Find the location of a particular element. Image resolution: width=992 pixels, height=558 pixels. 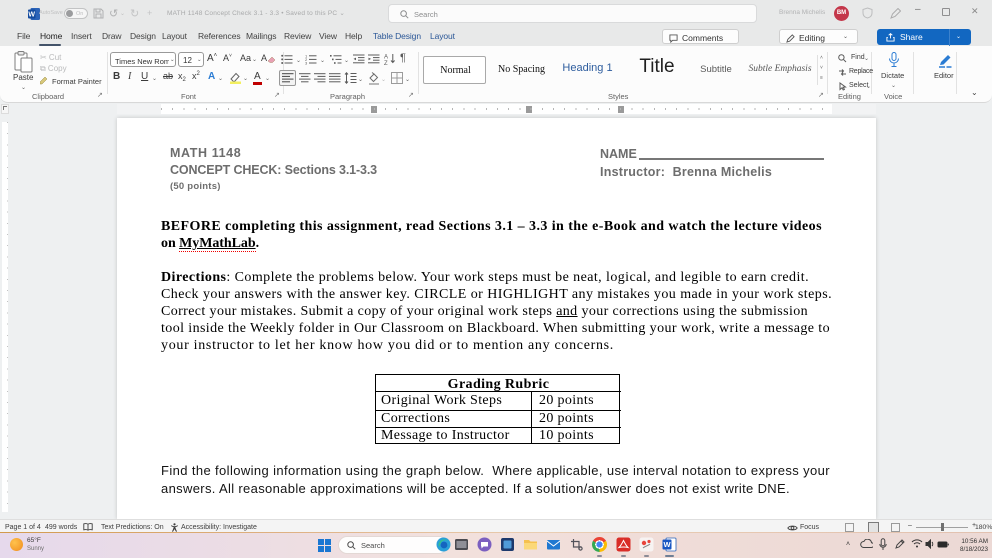

svg-text: A is located at coordinates (386, 57).